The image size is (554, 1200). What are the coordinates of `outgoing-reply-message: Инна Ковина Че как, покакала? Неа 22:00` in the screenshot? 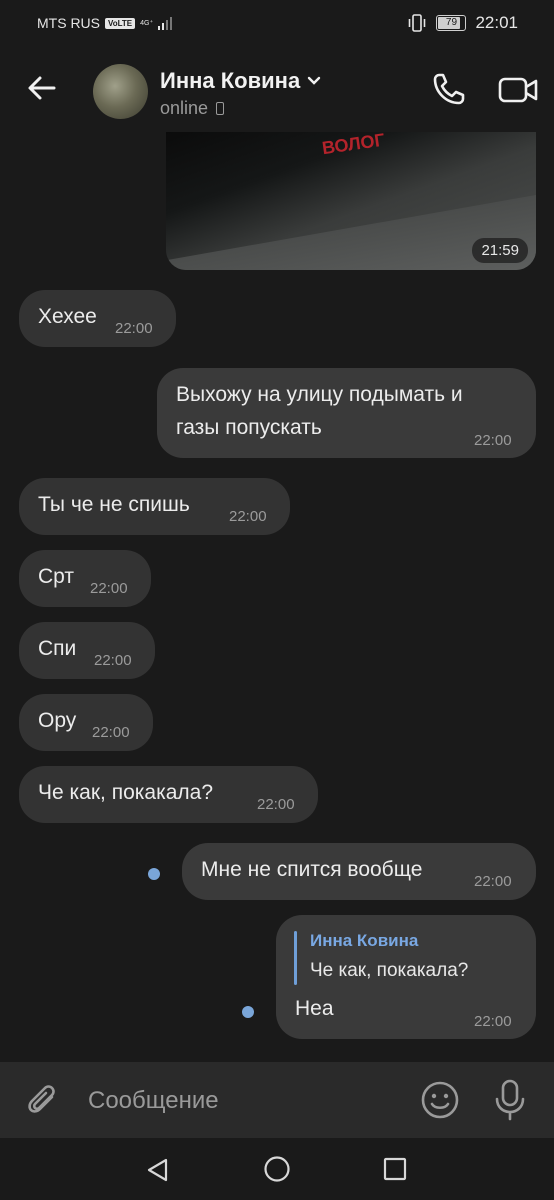 It's located at (406, 977).